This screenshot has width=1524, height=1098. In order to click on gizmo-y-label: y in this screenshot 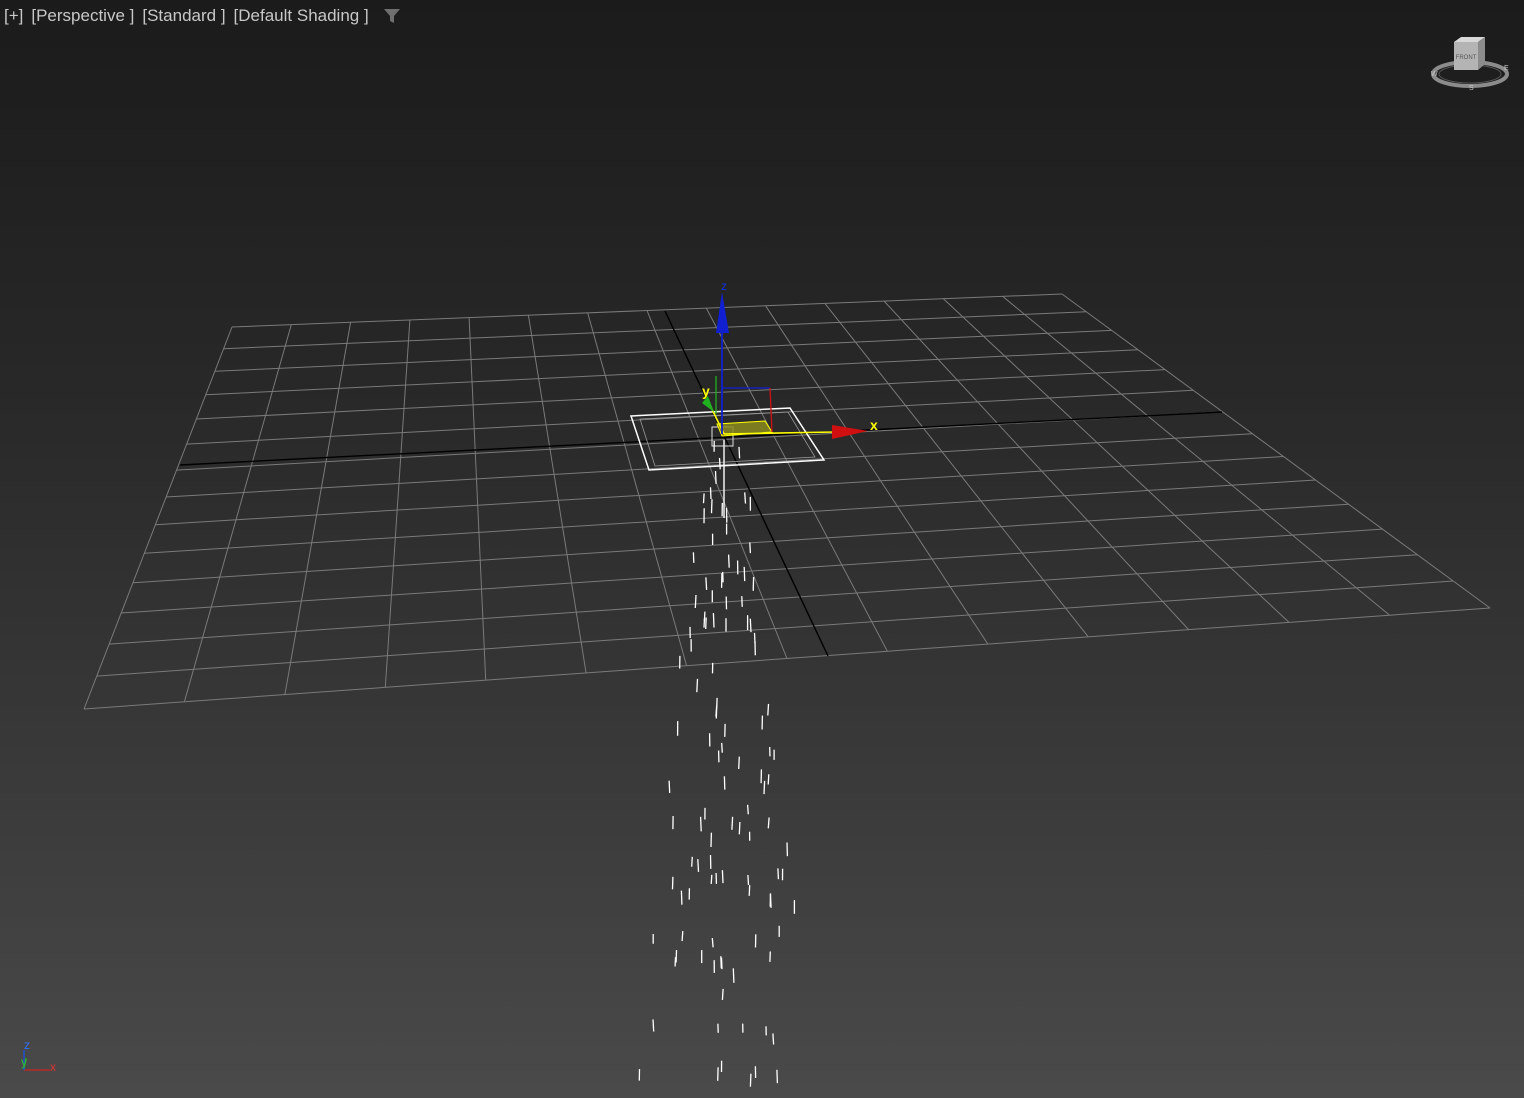, I will do `click(706, 391)`.